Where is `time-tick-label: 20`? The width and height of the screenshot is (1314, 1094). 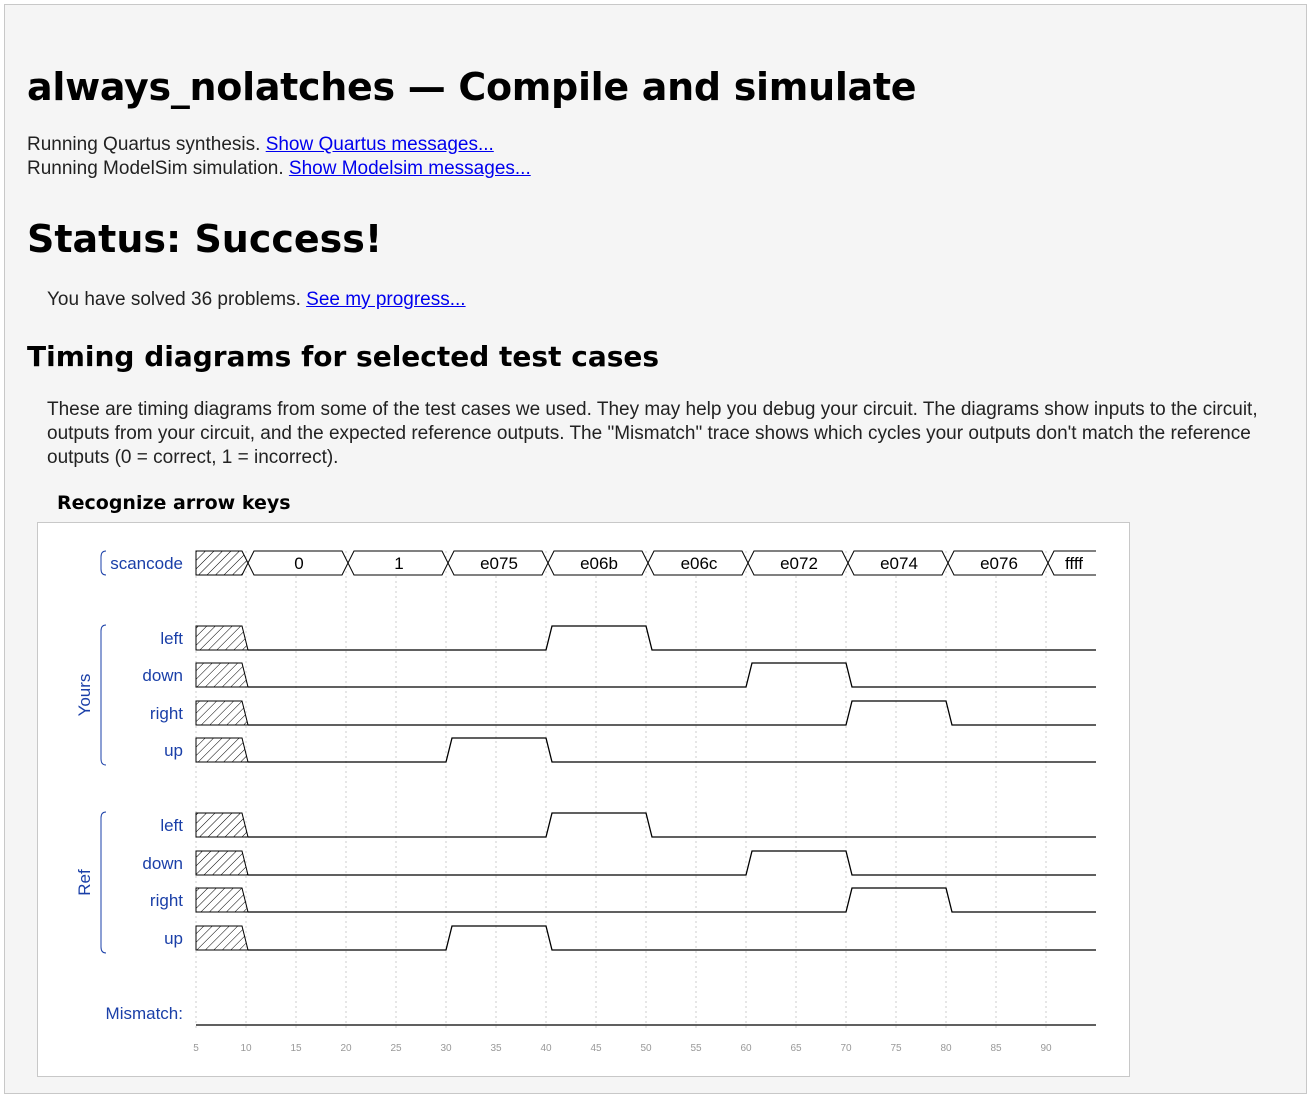
time-tick-label: 20 is located at coordinates (346, 1048).